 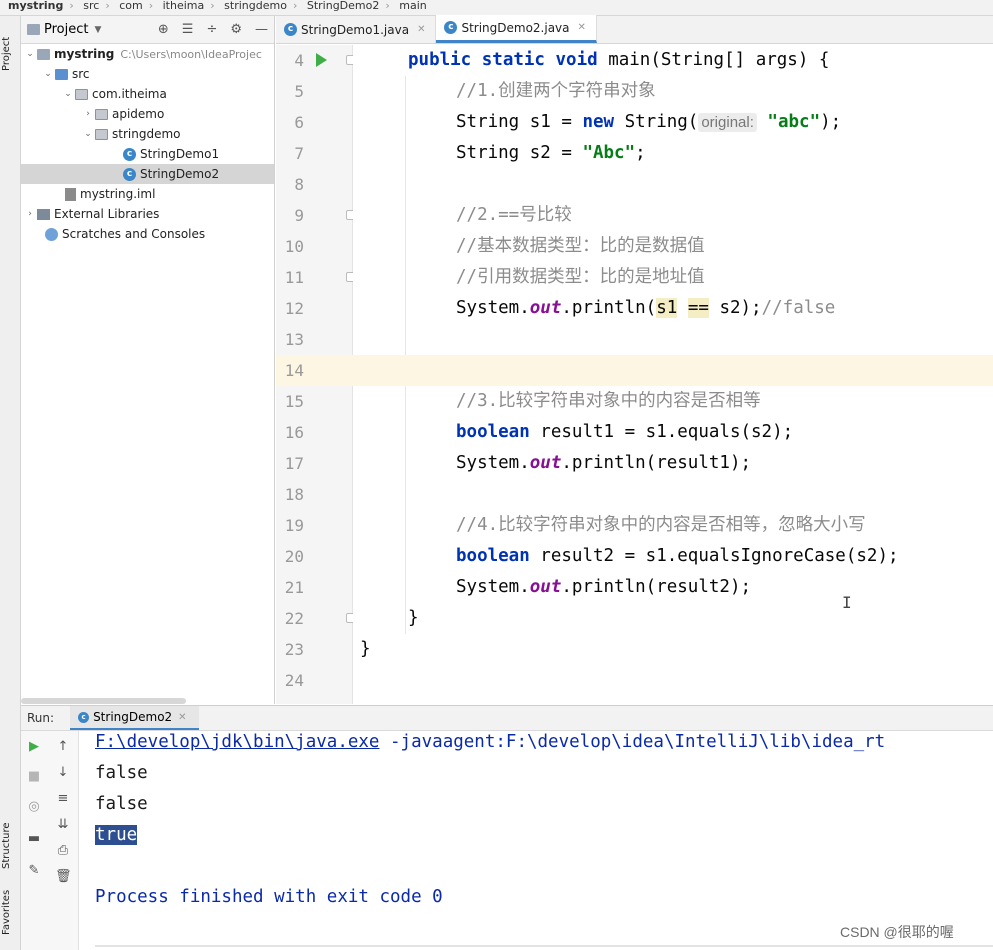 I want to click on code-line: boolean result1 = s1.equals(s2);, so click(x=625, y=432).